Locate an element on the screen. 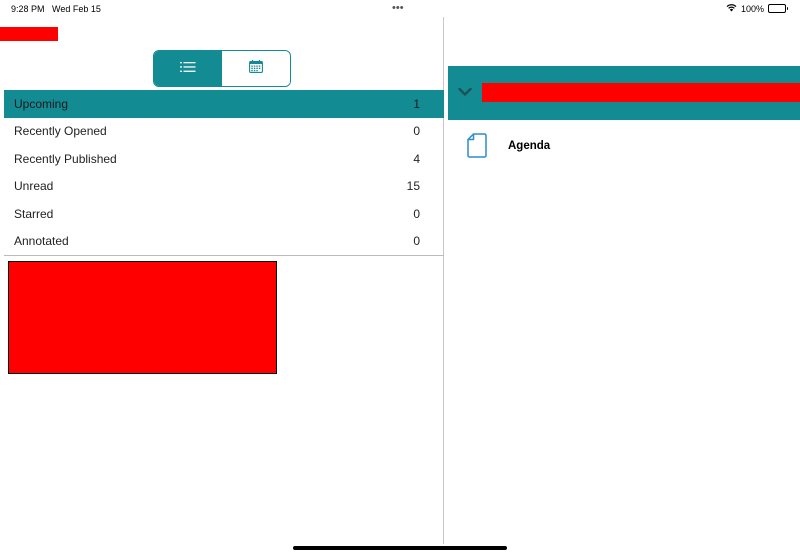 This screenshot has width=800, height=556. battery-percent: 100% is located at coordinates (752, 8).